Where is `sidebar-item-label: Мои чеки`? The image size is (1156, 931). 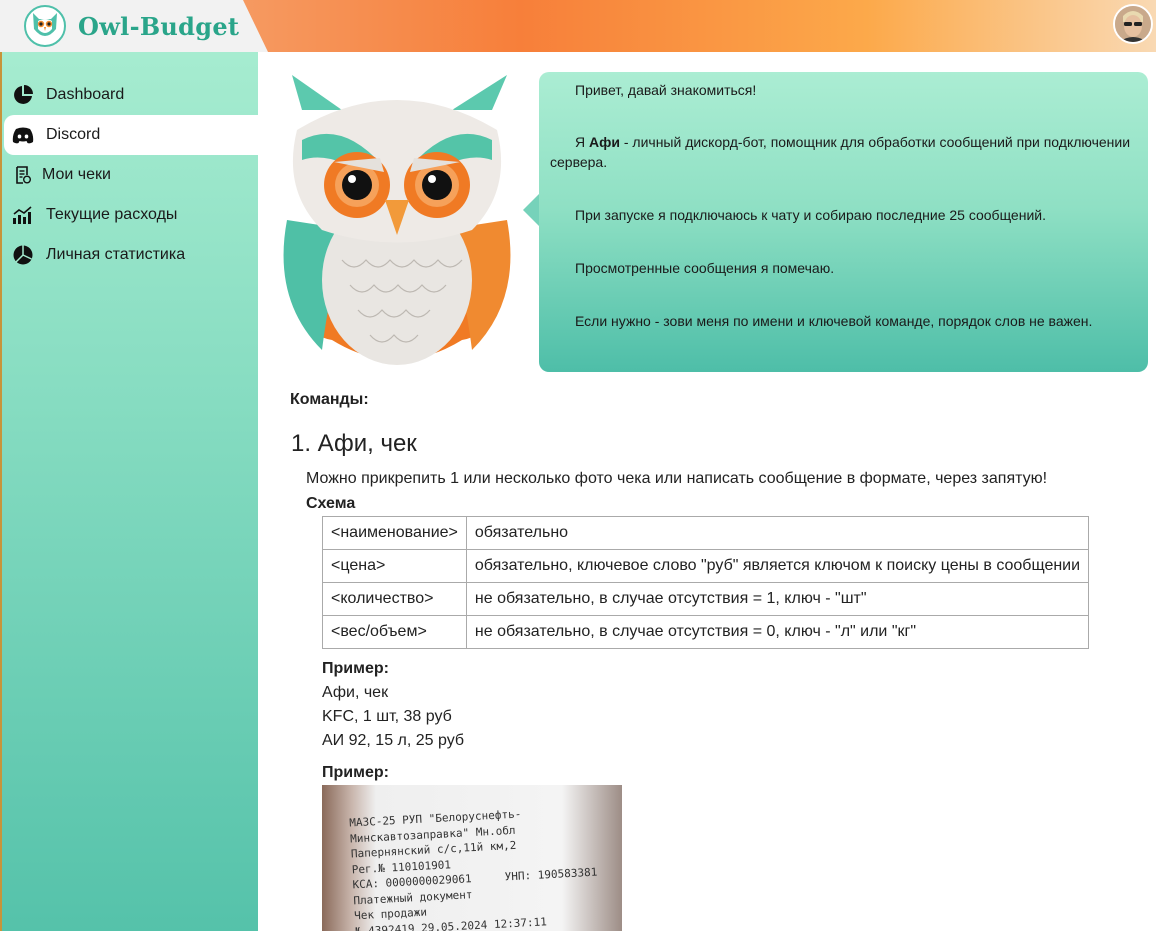
sidebar-item-label: Мои чеки is located at coordinates (76, 174).